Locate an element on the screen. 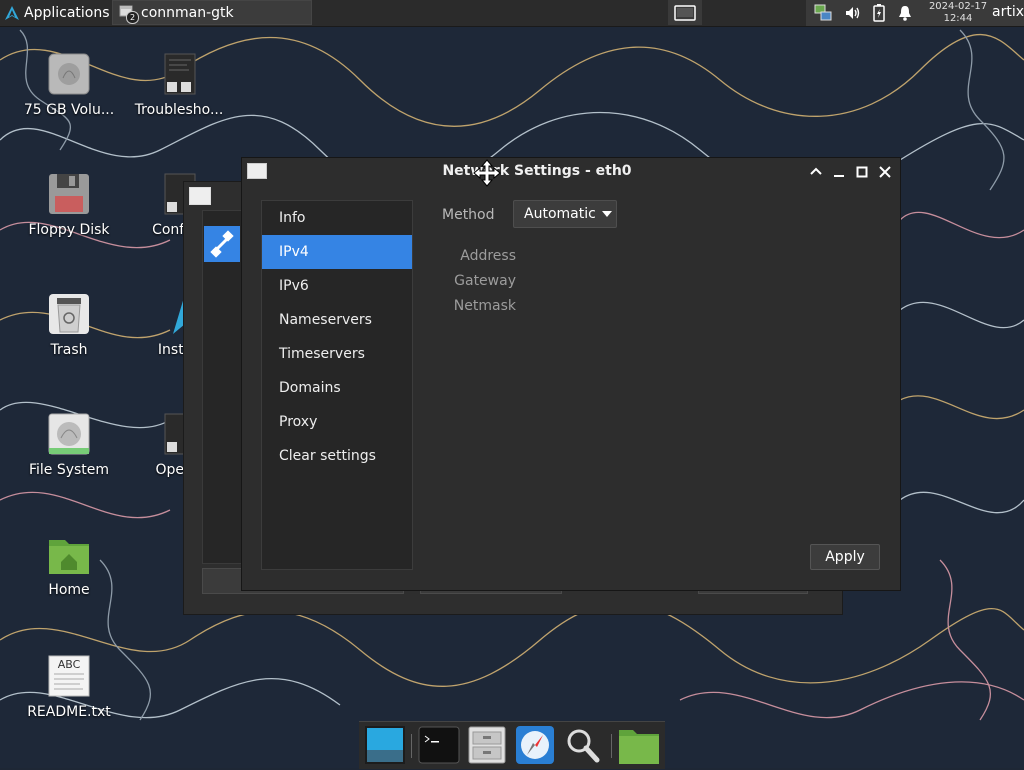  folder-icon is located at coordinates (639, 747).